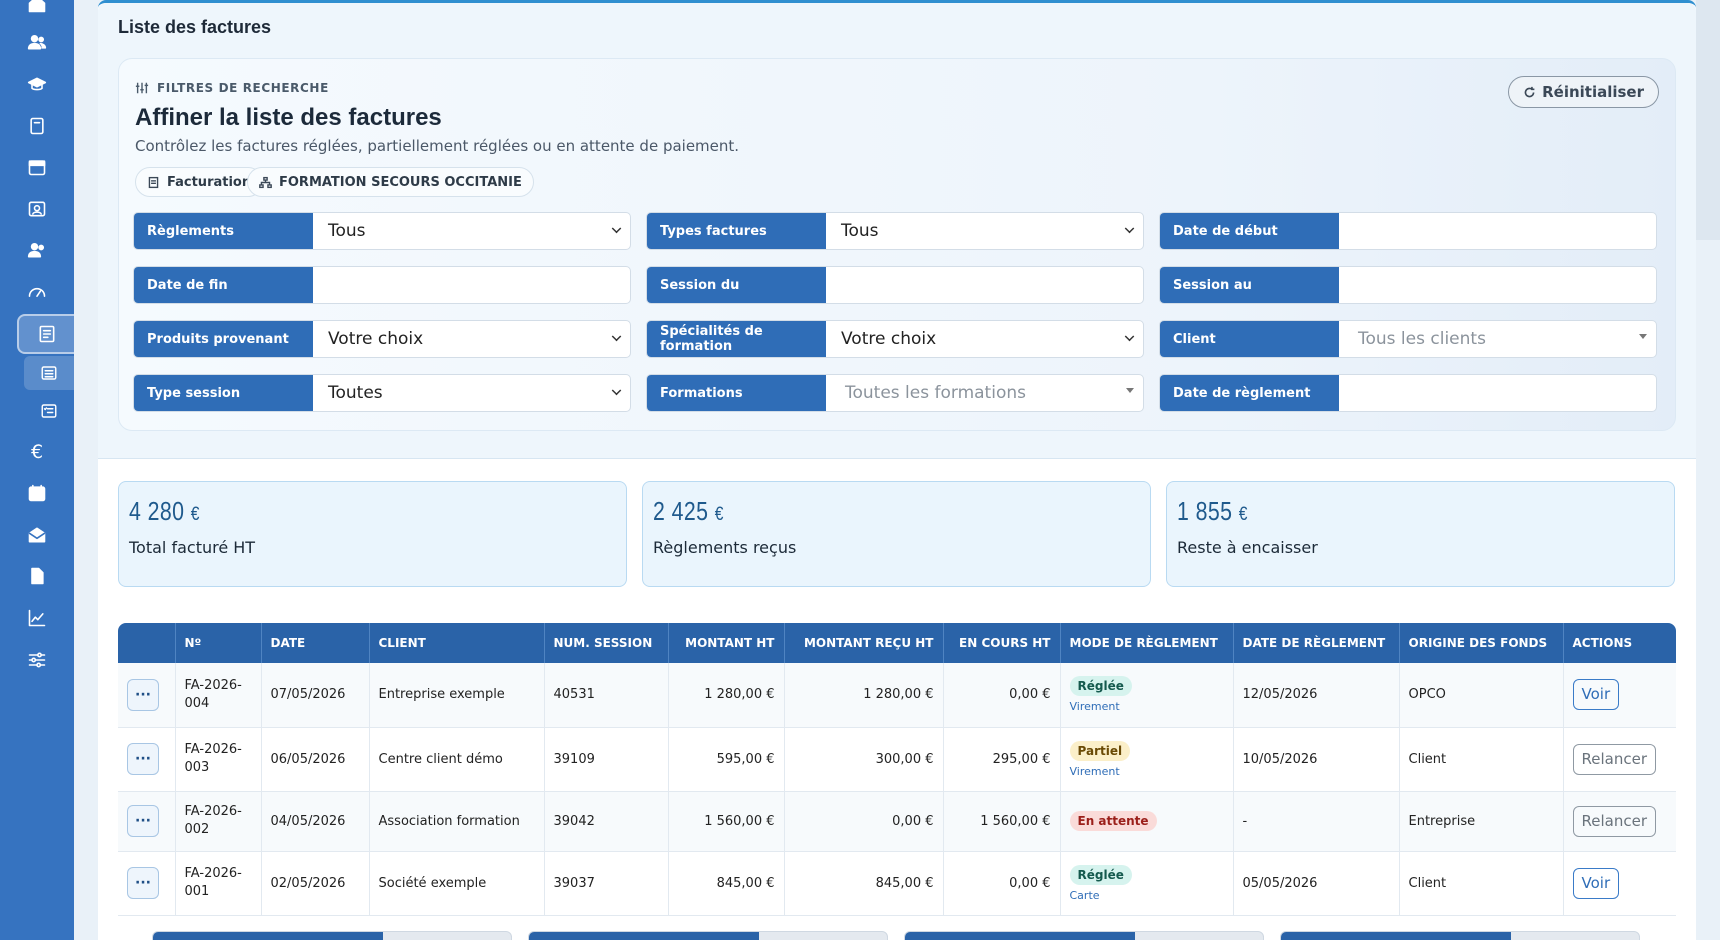  I want to click on combo-placeholder: Tous les clients, so click(1422, 339).